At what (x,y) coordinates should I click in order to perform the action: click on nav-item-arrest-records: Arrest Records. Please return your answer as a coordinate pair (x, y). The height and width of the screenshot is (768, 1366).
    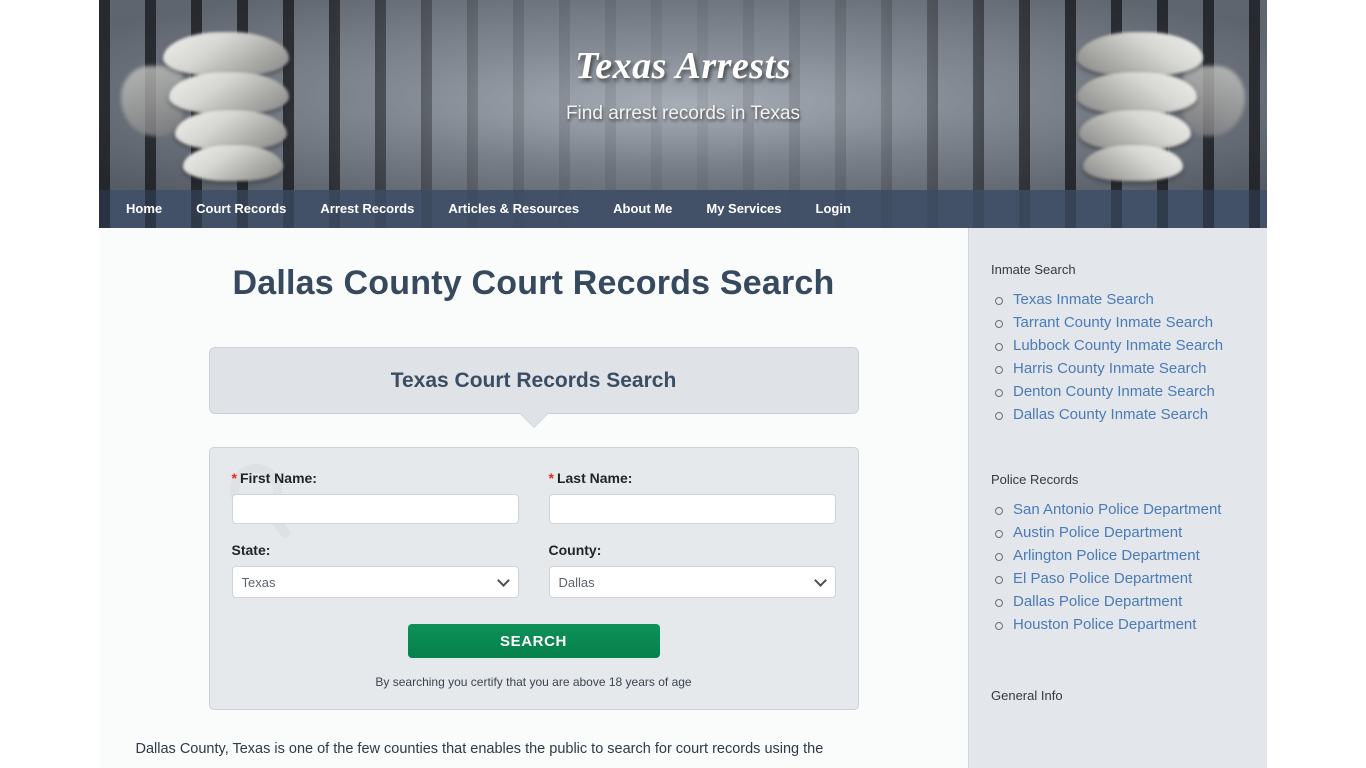
    Looking at the image, I should click on (367, 209).